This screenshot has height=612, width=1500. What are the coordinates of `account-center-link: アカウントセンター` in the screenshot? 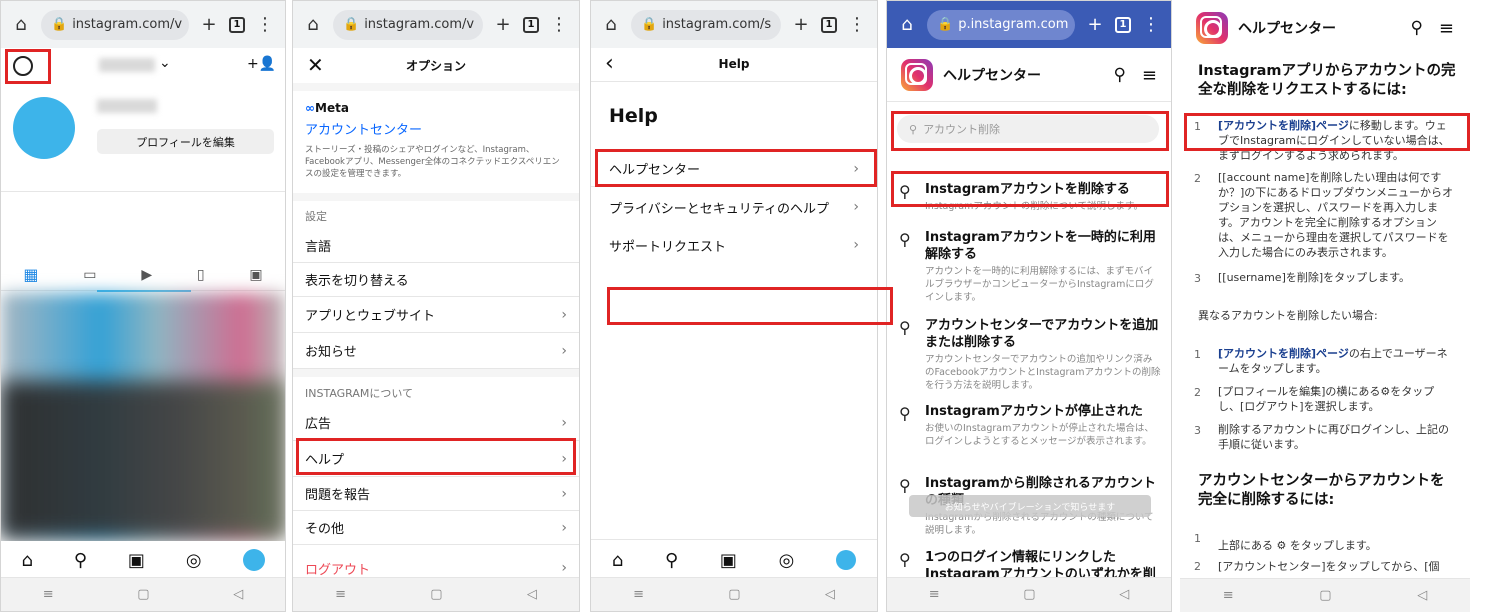 It's located at (436, 128).